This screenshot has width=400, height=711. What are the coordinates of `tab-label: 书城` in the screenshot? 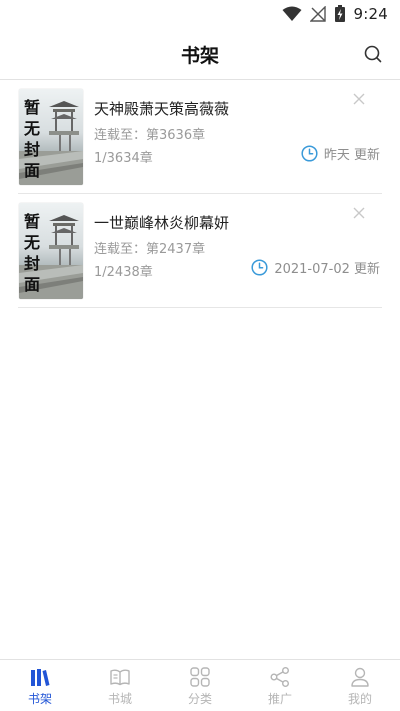 It's located at (119, 699).